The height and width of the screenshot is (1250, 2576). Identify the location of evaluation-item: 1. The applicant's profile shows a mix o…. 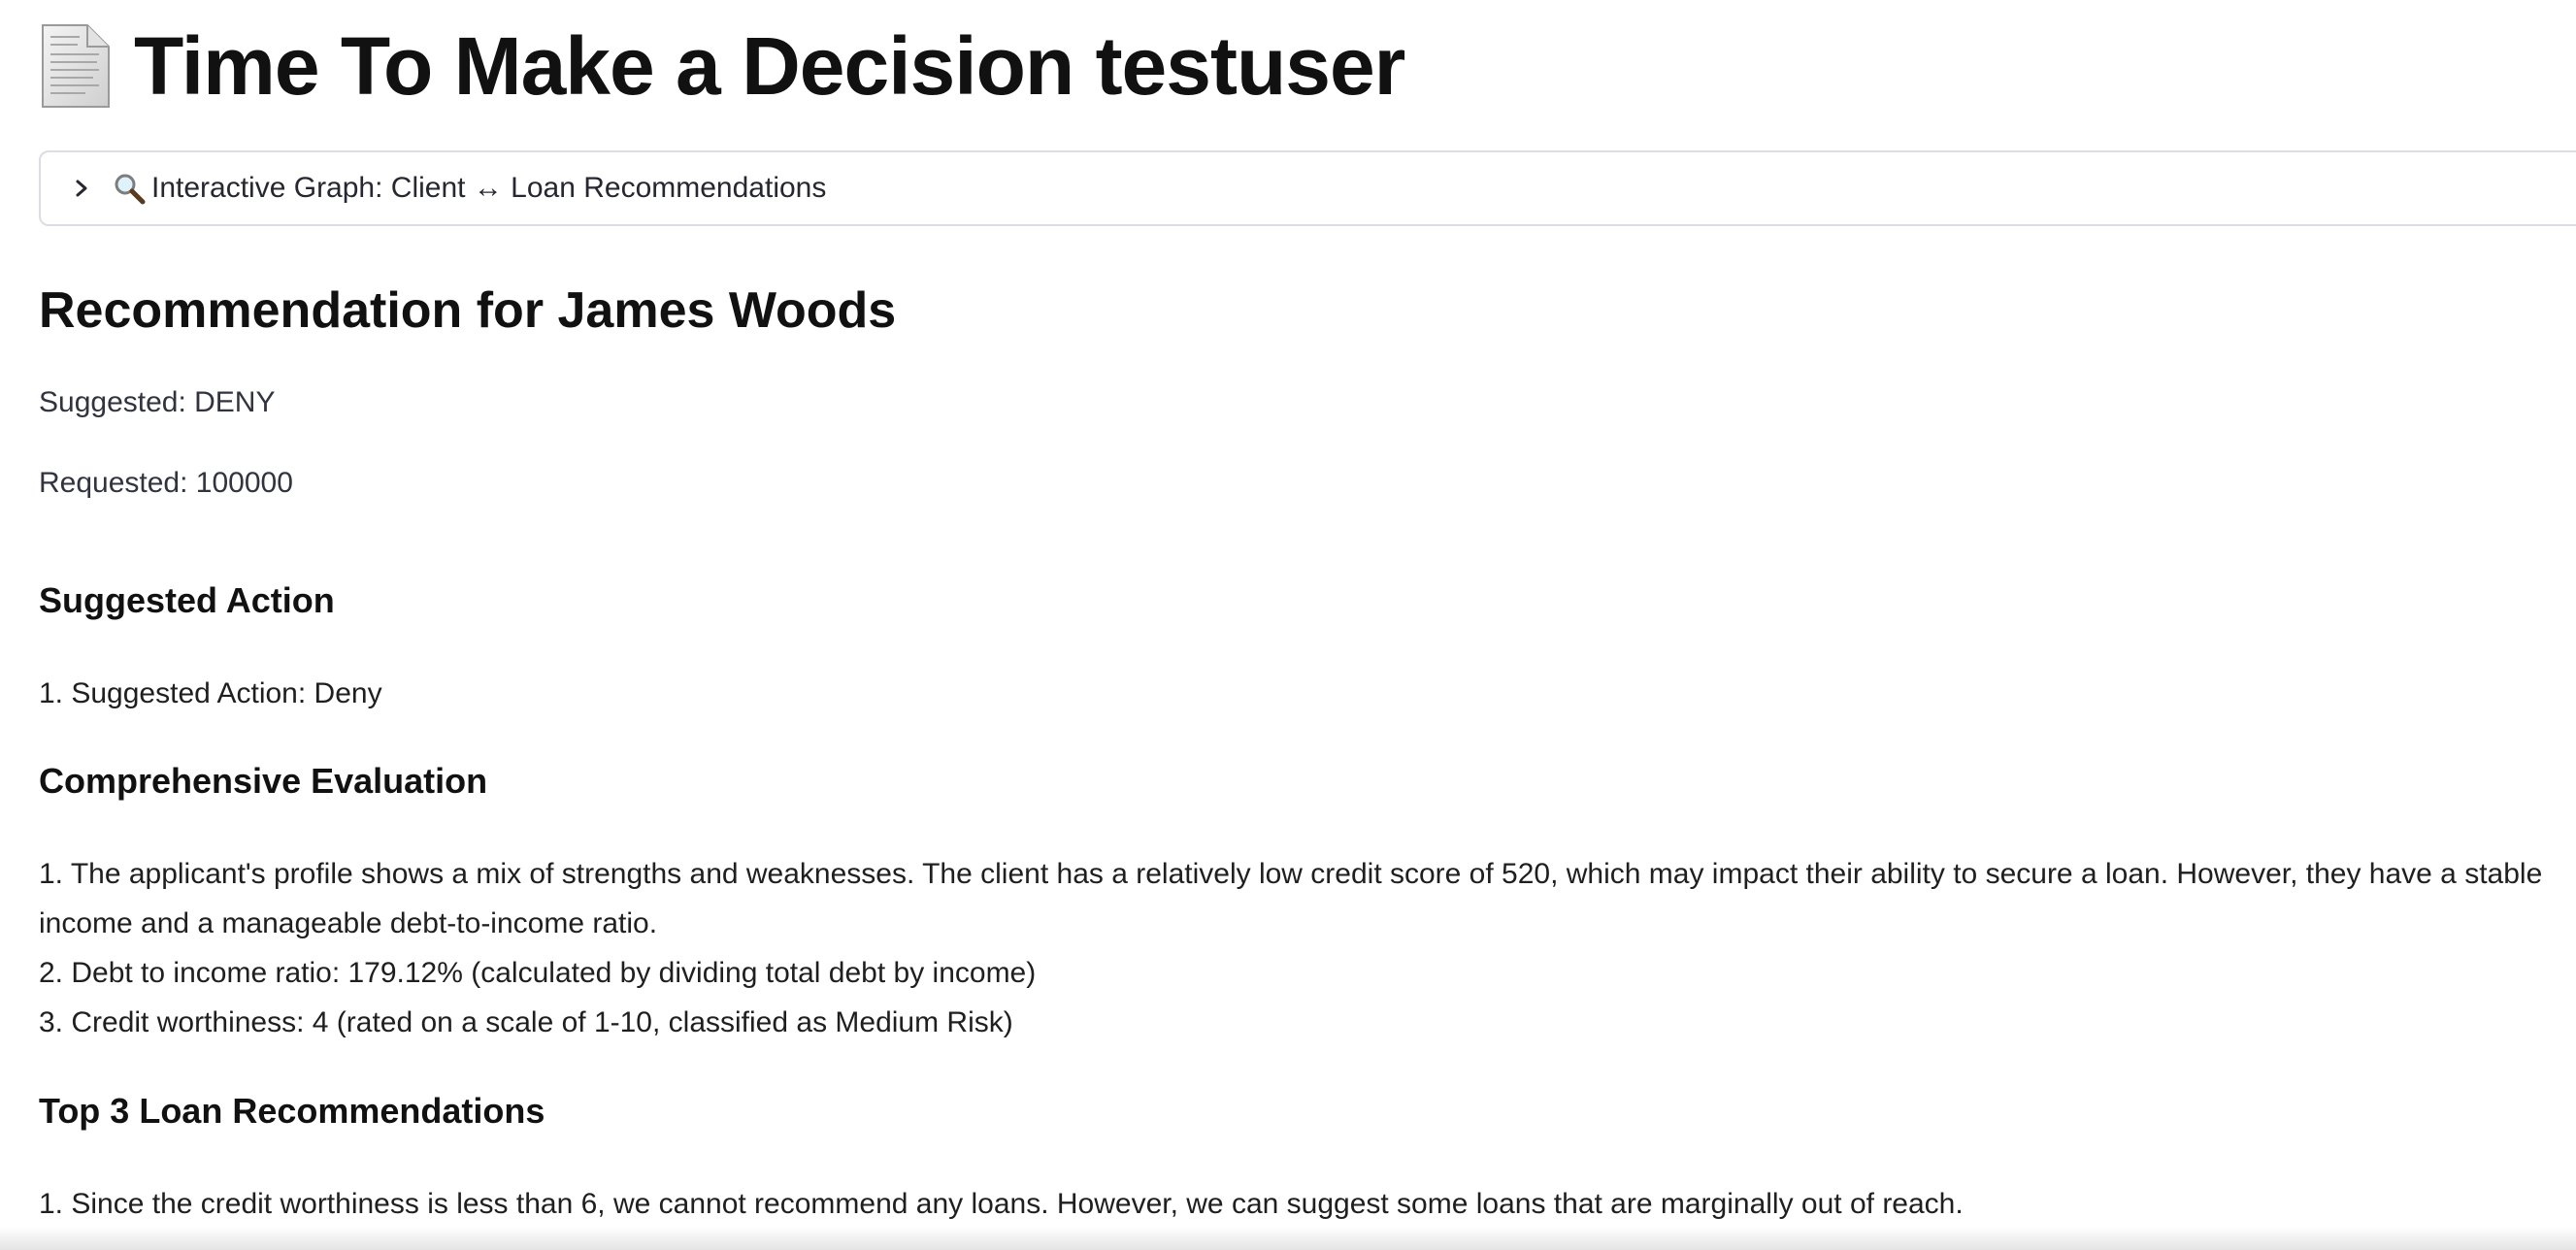
(1291, 874).